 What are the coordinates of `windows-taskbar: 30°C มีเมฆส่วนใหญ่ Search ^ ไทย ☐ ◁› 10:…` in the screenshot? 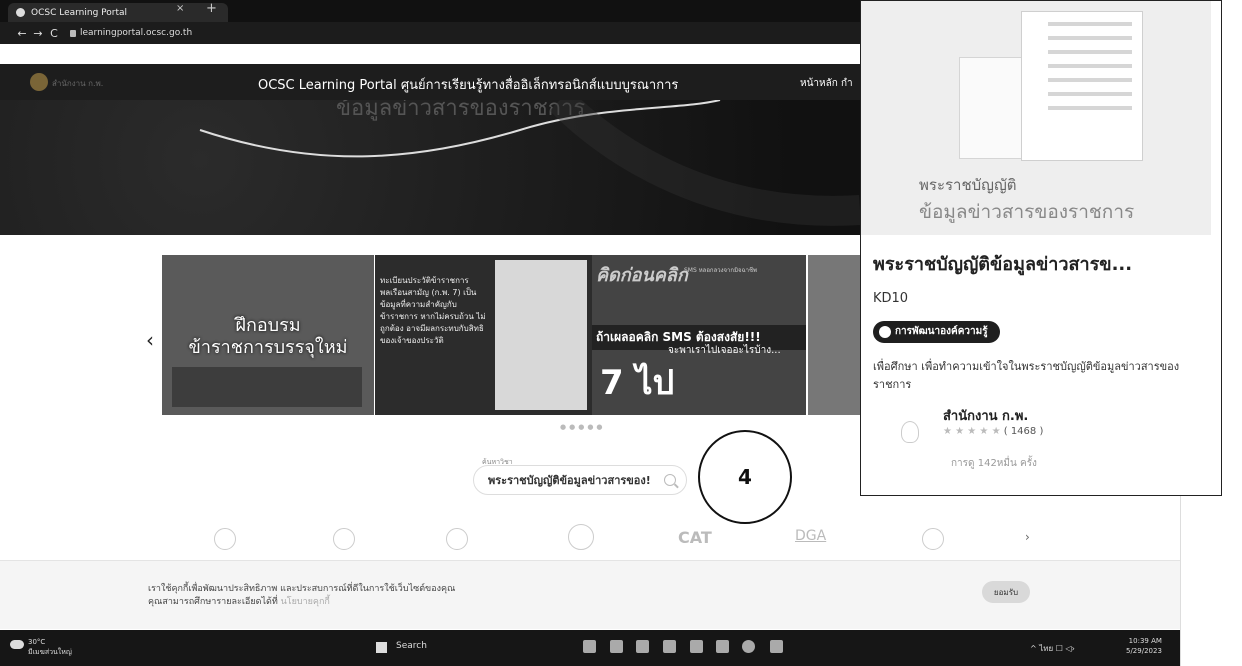 It's located at (590, 648).